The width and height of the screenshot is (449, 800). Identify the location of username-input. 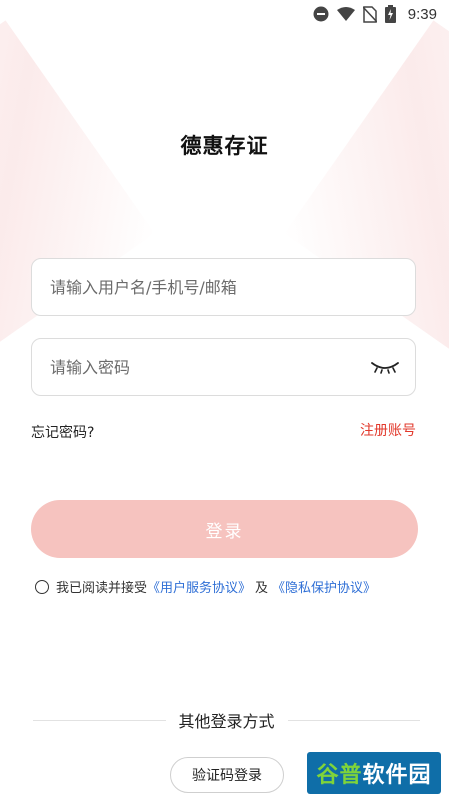
(223, 287).